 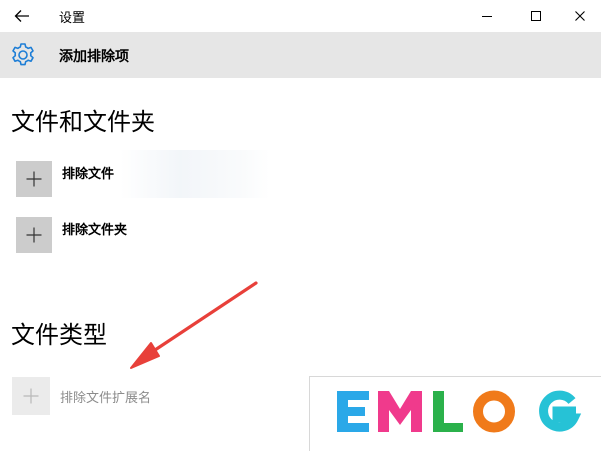 I want to click on arrow-left-icon, so click(x=21, y=16).